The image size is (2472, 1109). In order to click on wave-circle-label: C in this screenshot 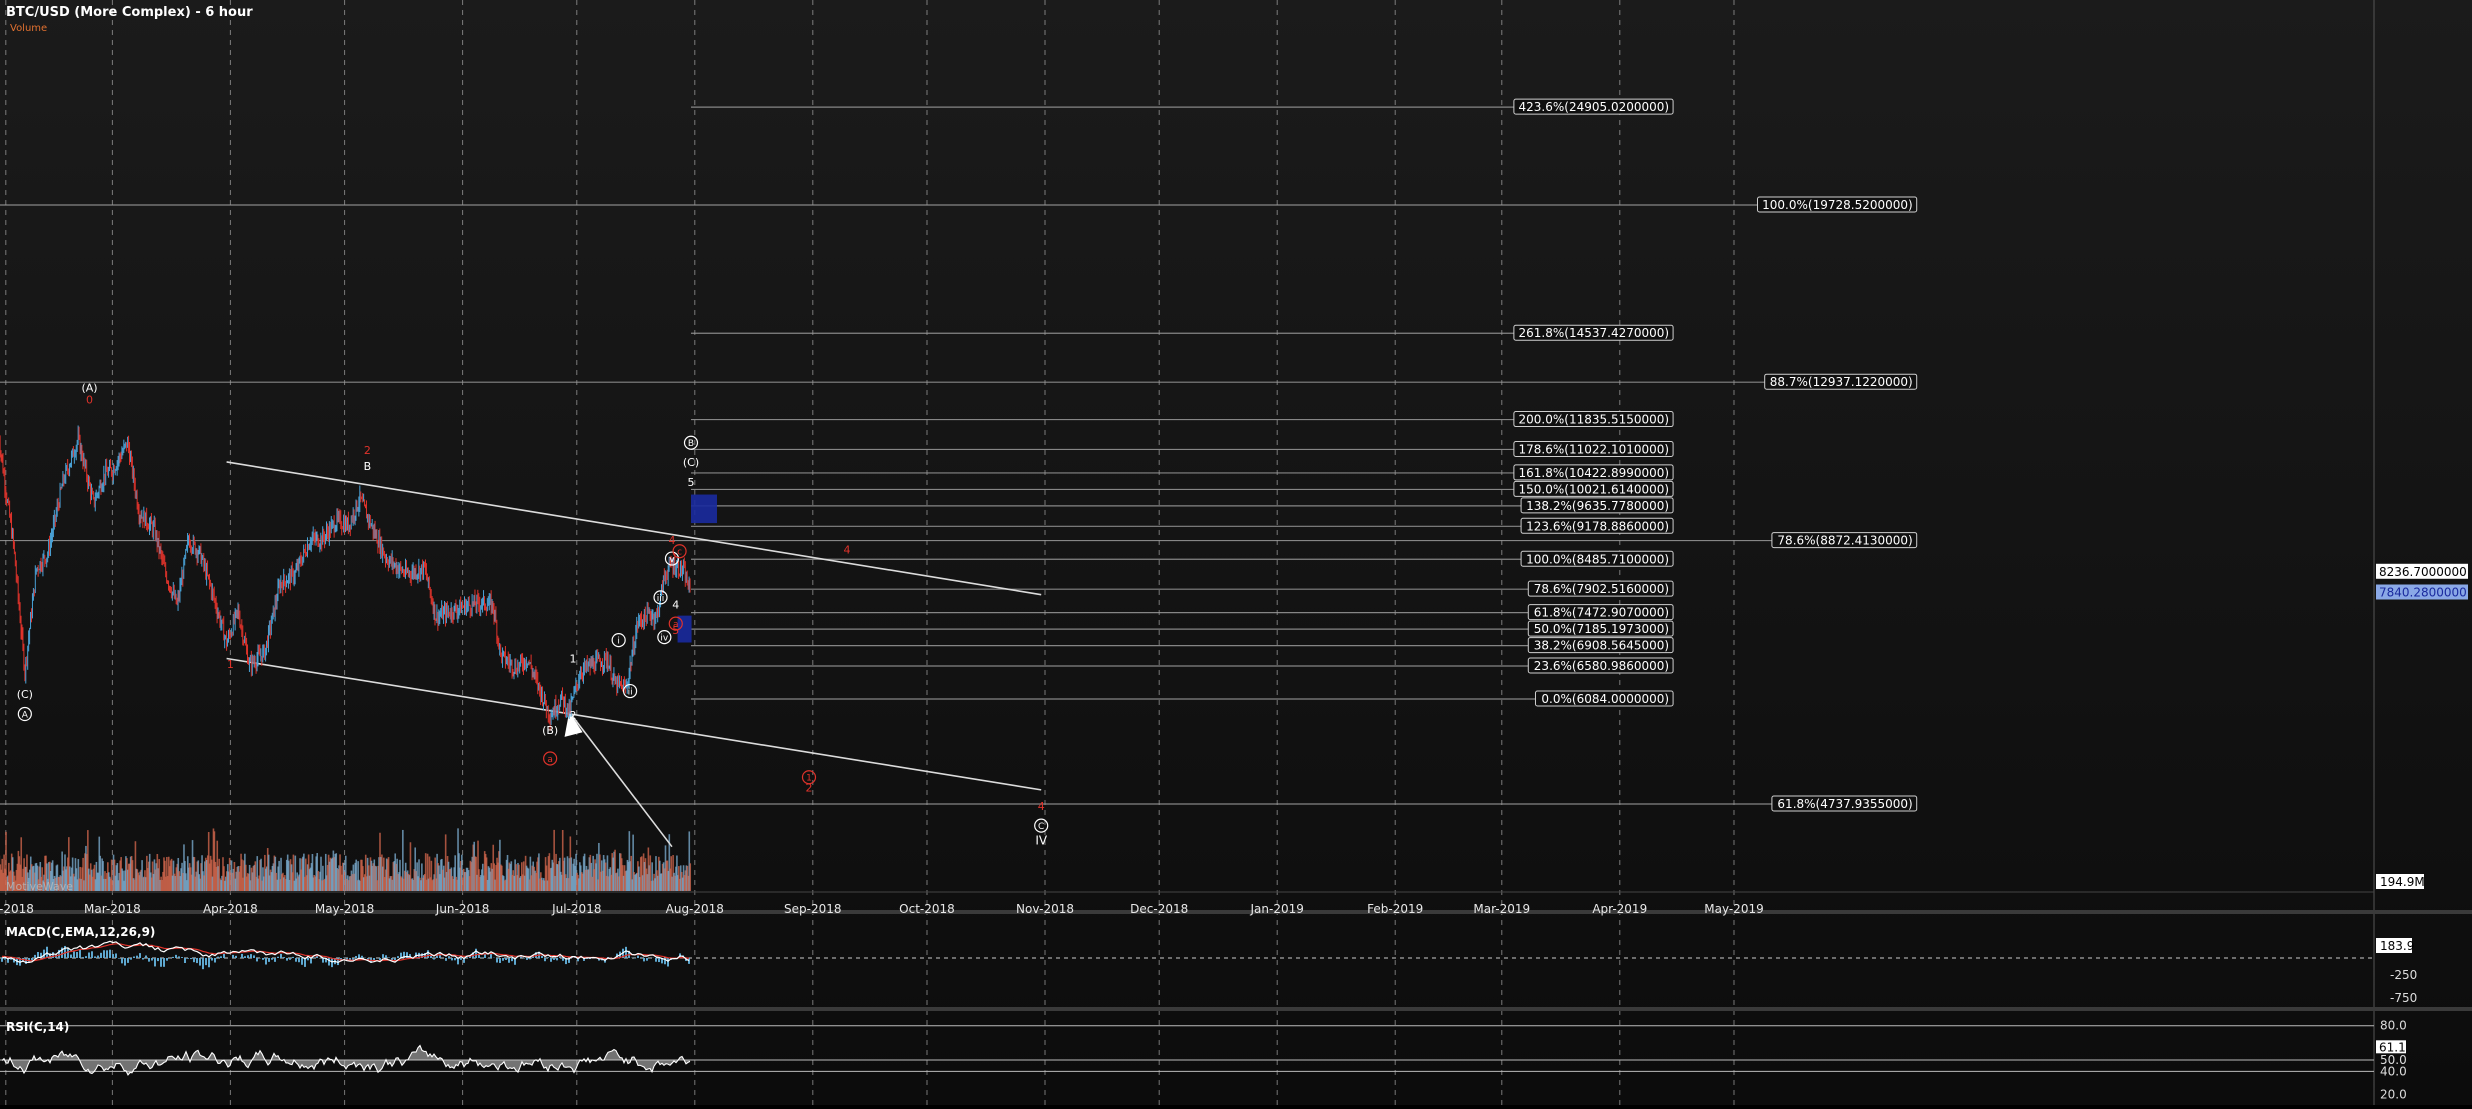, I will do `click(1041, 827)`.